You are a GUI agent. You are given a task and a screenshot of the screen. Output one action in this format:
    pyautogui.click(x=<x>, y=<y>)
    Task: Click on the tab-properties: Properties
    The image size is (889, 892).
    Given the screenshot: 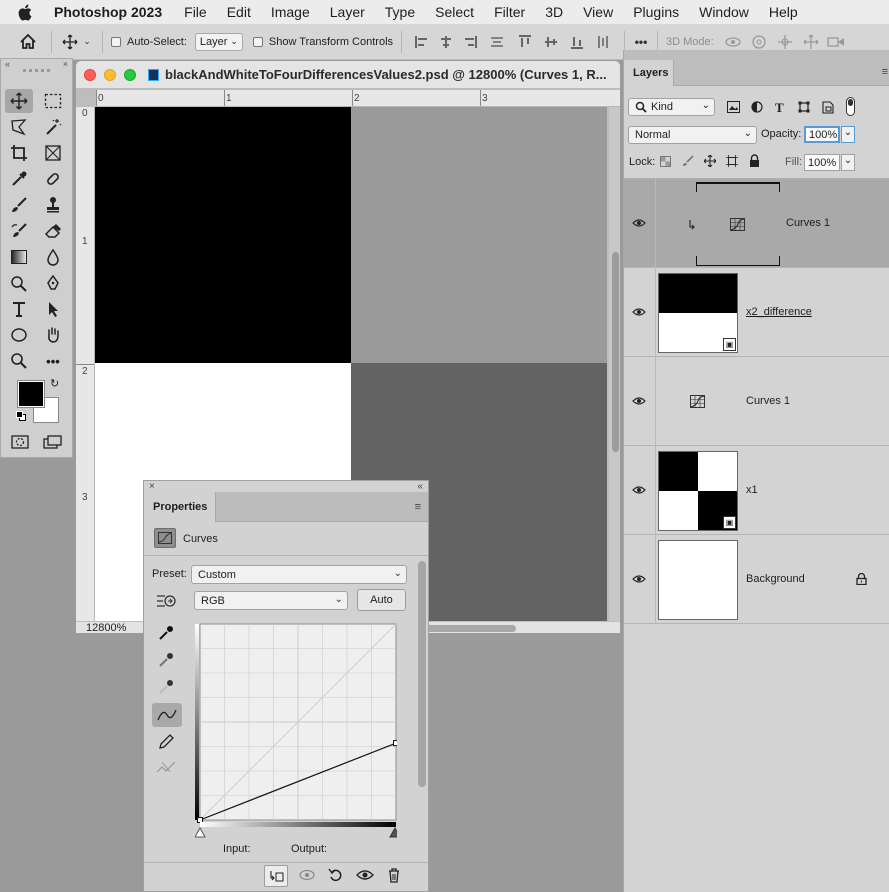 What is the action you would take?
    pyautogui.click(x=180, y=507)
    